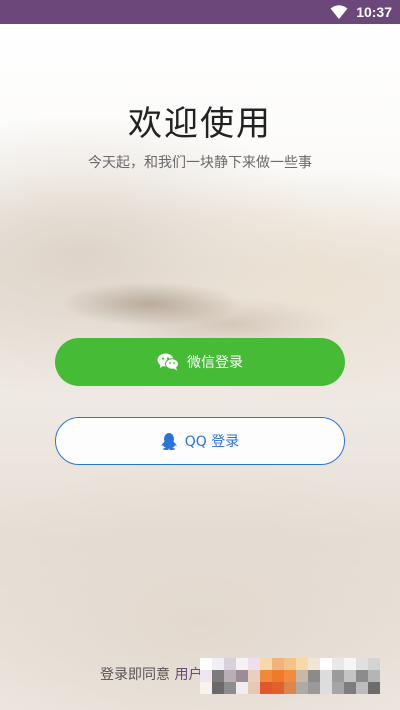  I want to click on qq-login-label: QQ 登录, so click(212, 442).